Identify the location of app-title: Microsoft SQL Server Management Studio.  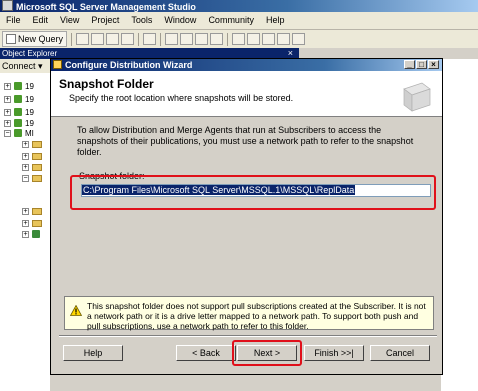
(106, 7).